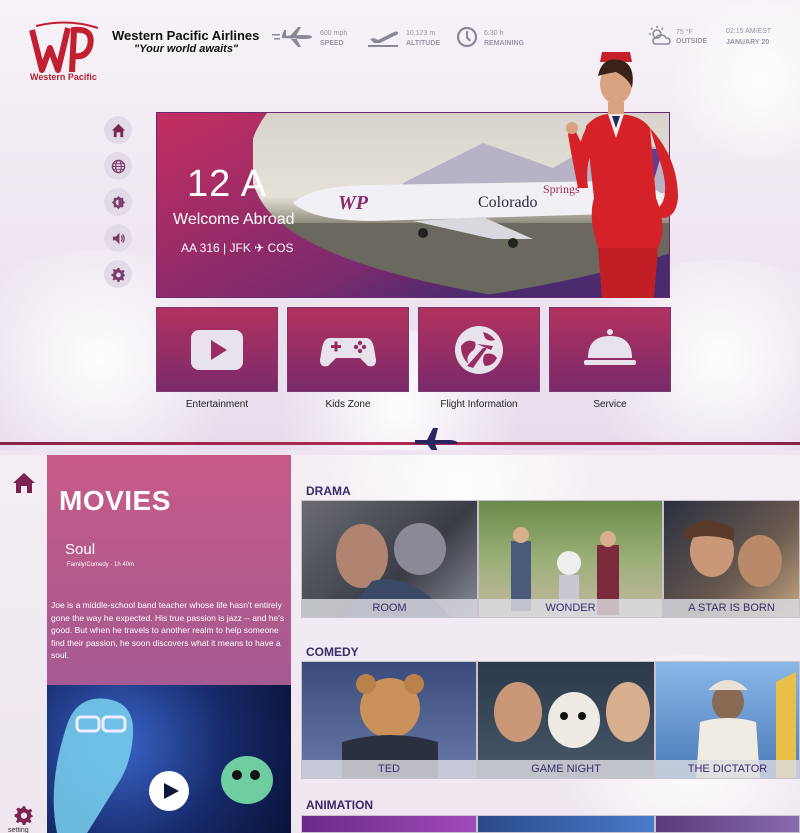 Image resolution: width=800 pixels, height=833 pixels. What do you see at coordinates (389, 559) in the screenshot?
I see `movie-card: ROOM` at bounding box center [389, 559].